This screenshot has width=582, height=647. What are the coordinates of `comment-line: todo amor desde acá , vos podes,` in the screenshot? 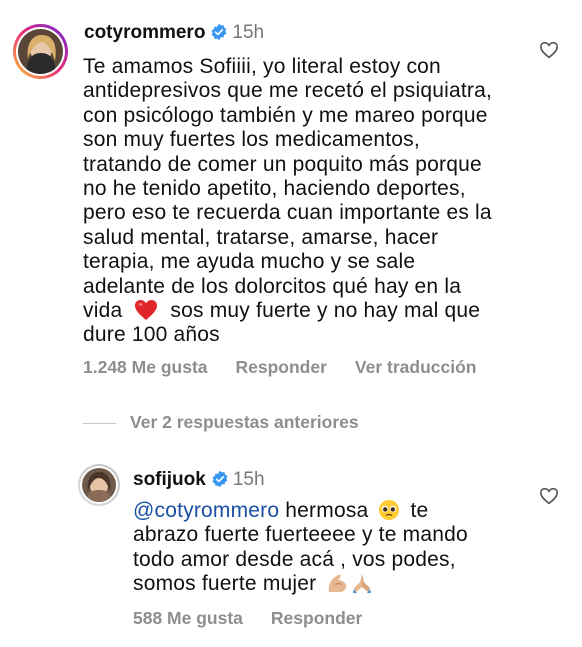 It's located at (294, 559).